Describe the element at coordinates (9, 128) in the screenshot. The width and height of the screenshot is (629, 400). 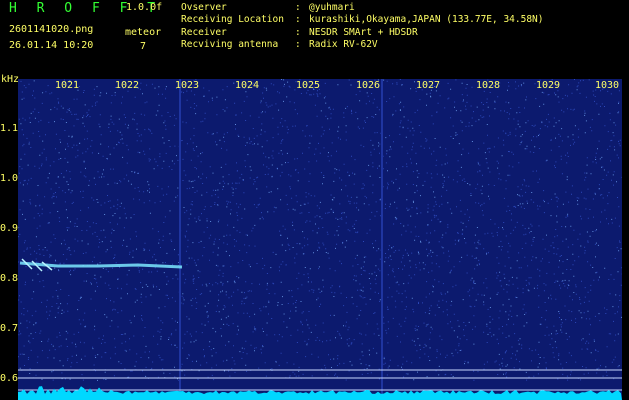
I see `y-tick-label: 1.1` at that location.